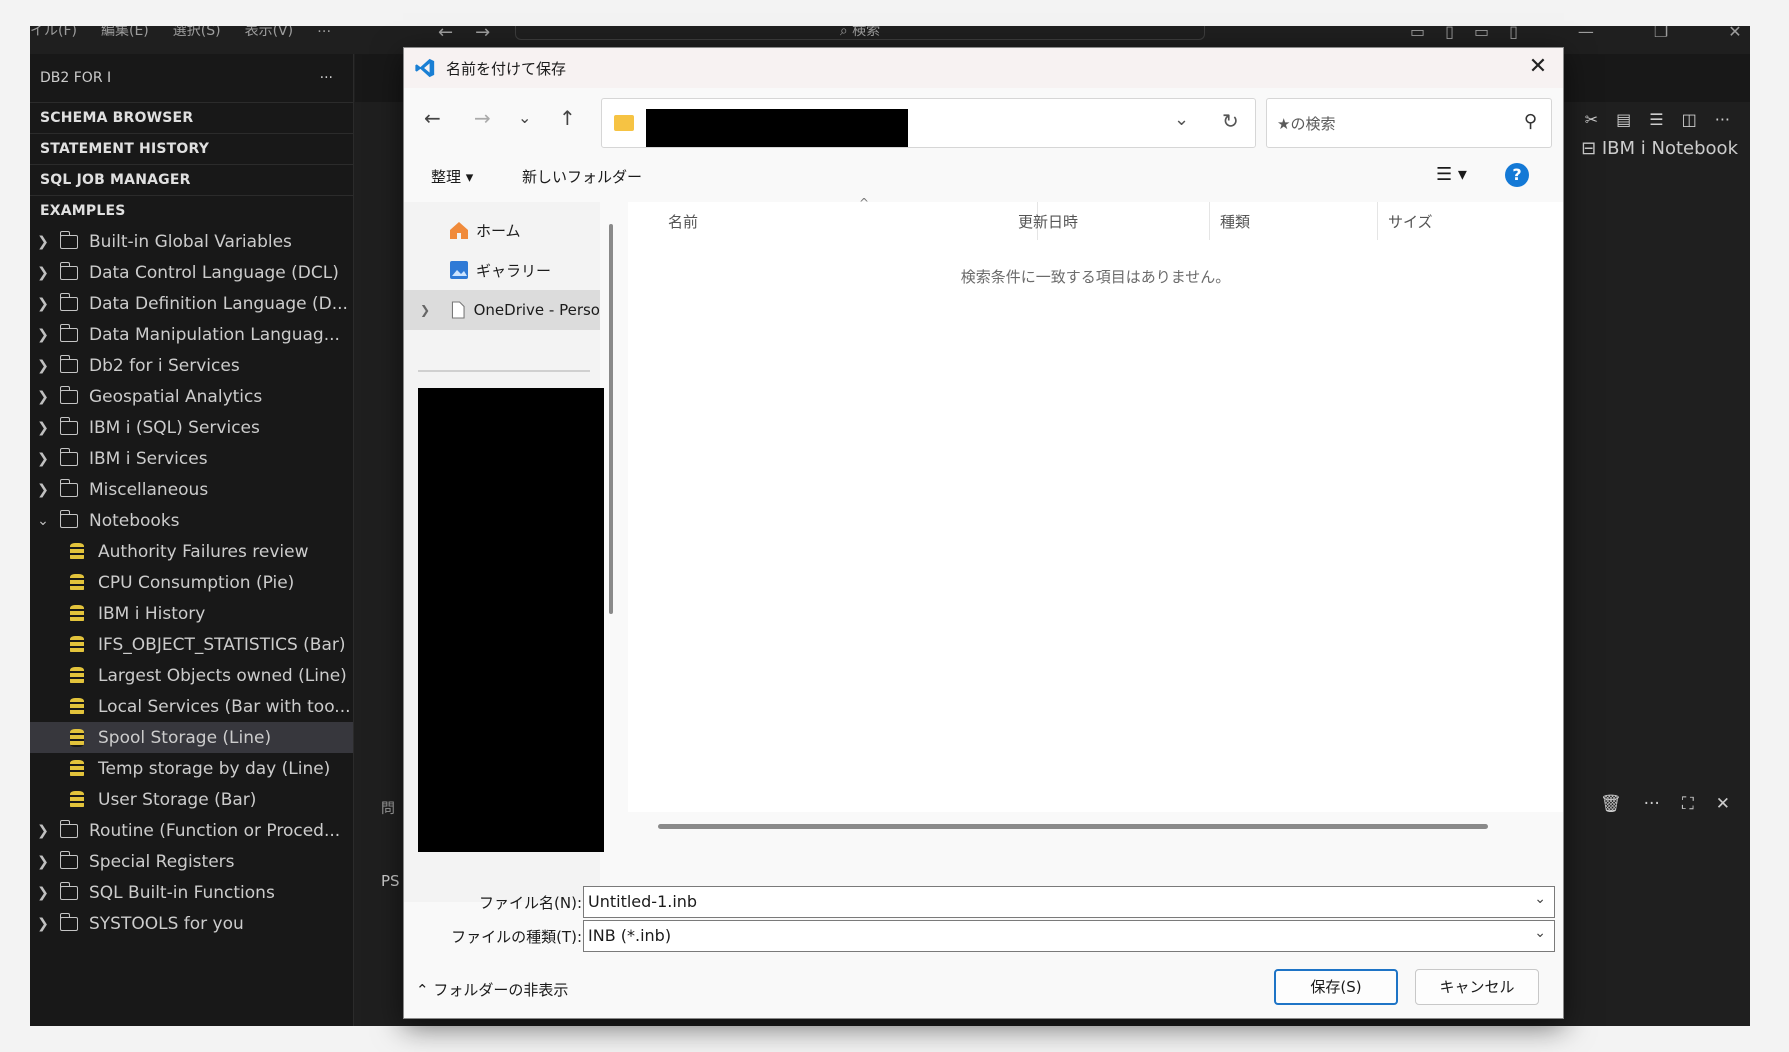  I want to click on maximize-panel-icon: ⛶, so click(1688, 804).